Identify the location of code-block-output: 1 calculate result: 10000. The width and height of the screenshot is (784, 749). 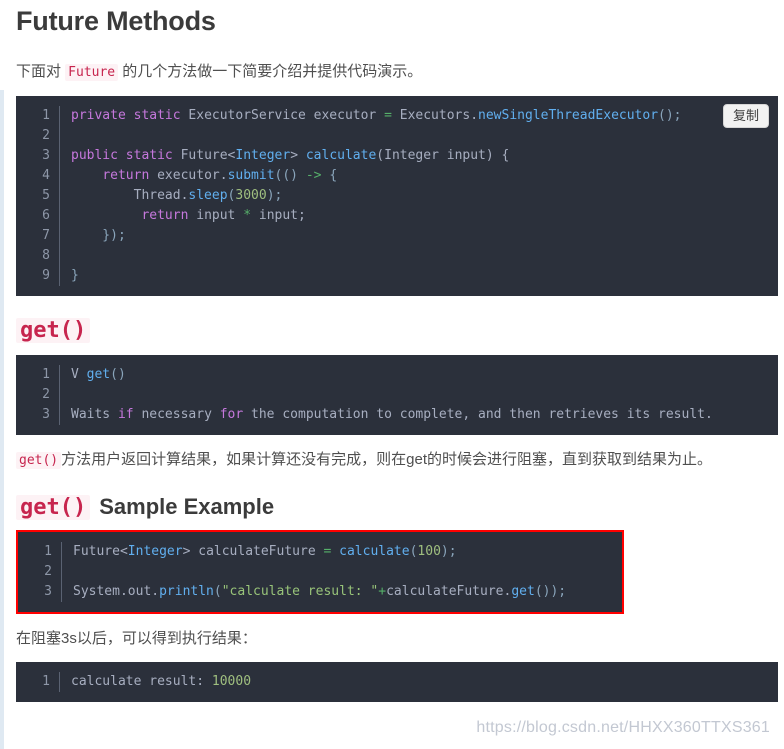
(397, 682).